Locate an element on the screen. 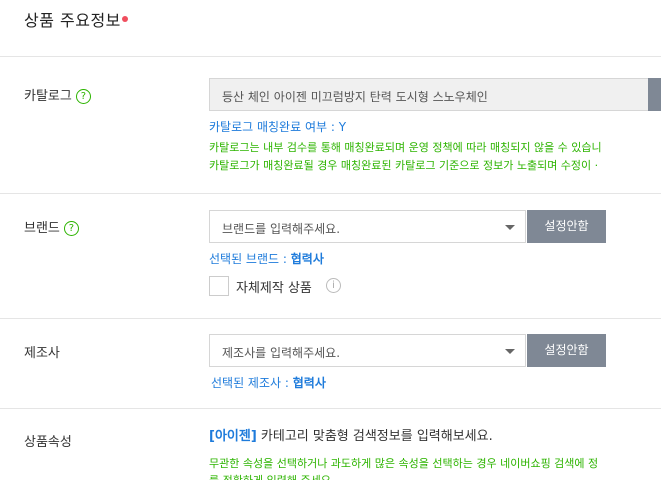 This screenshot has width=661, height=480. brand-label-wrap: 브랜드? is located at coordinates (51, 226).